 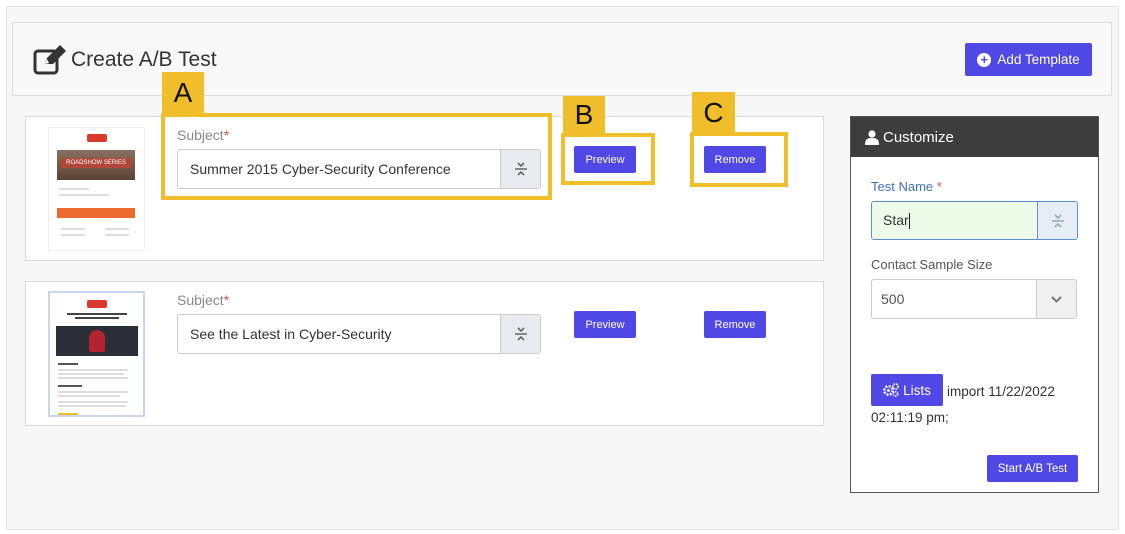 What do you see at coordinates (605, 324) in the screenshot?
I see `preview-button: Preview` at bounding box center [605, 324].